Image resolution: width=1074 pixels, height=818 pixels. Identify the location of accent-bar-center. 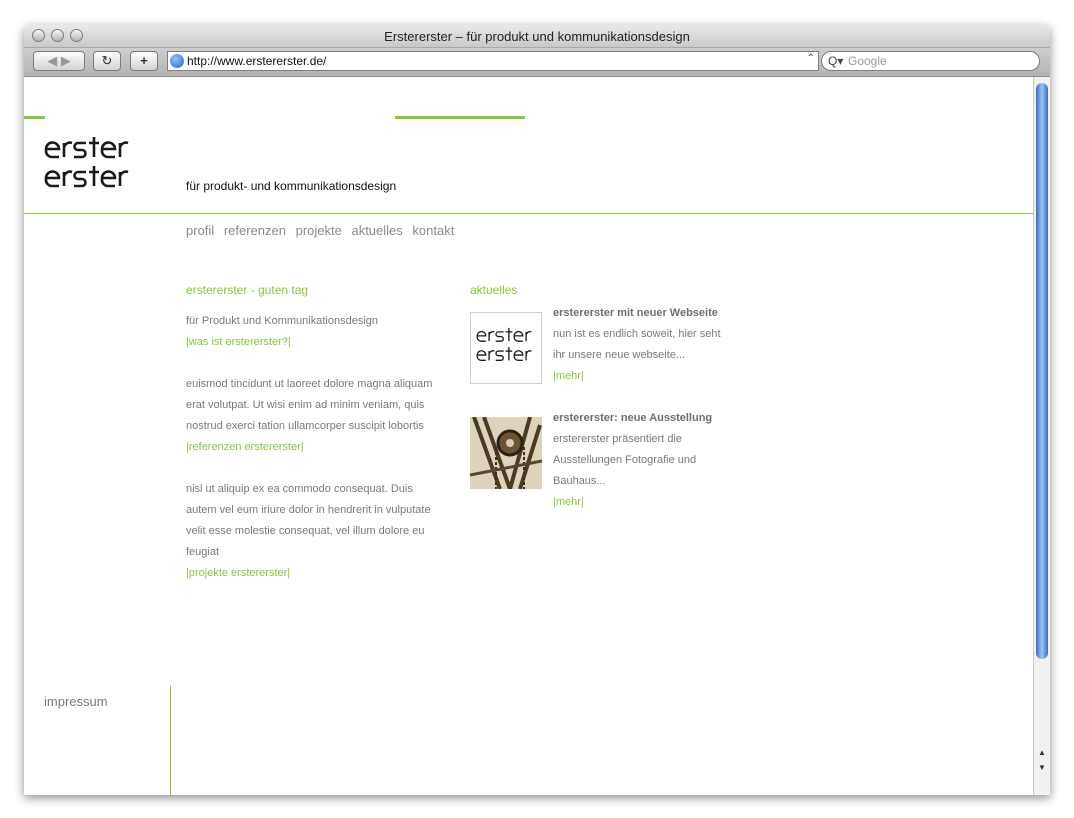
(460, 117).